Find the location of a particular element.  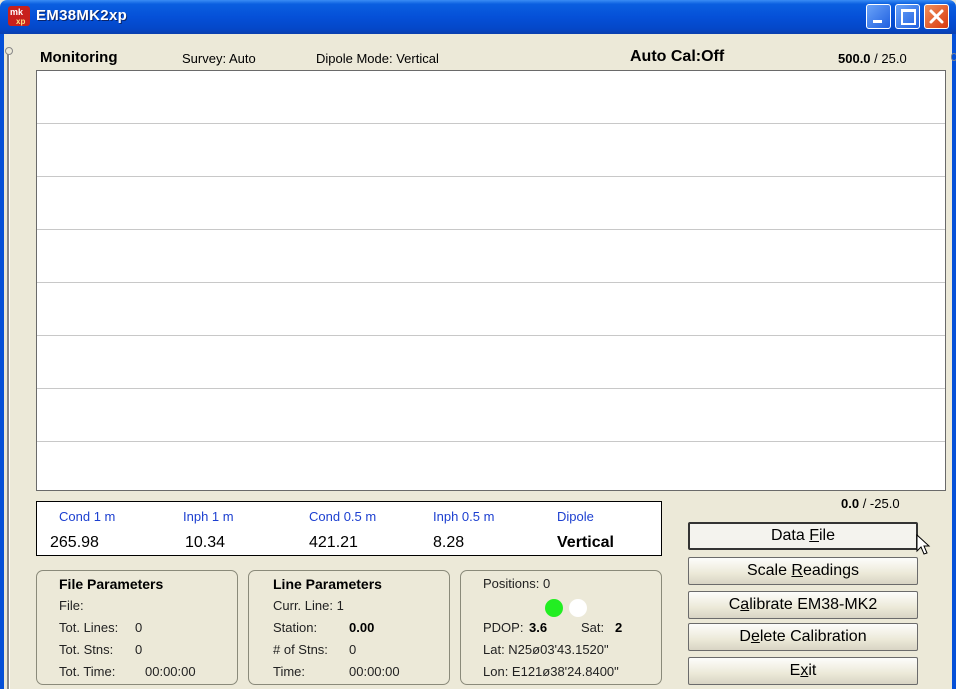

file-label: File: is located at coordinates (71, 605).